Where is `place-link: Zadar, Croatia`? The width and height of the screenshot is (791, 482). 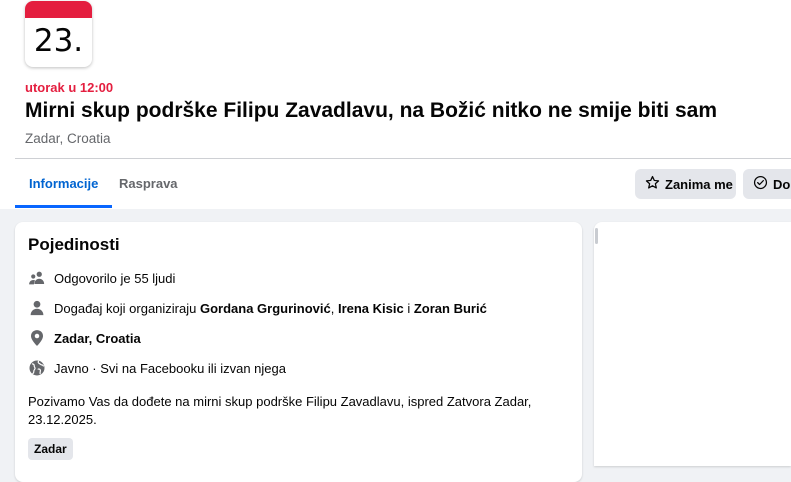
place-link: Zadar, Croatia is located at coordinates (97, 338).